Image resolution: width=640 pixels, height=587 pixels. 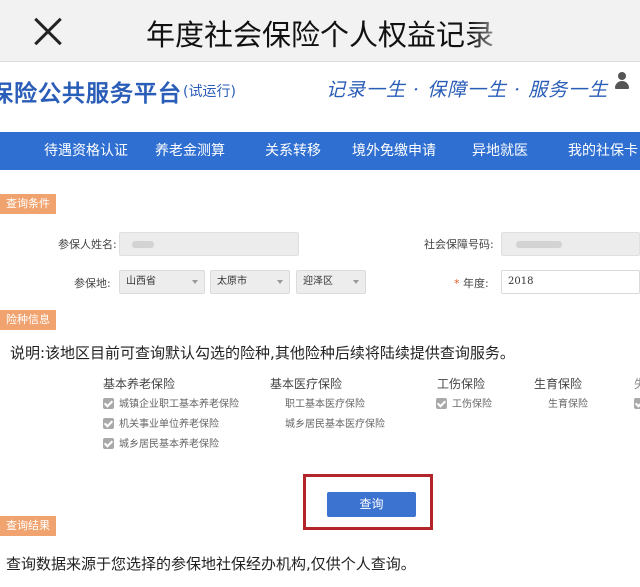 I want to click on year-label: * 年度:, so click(x=471, y=283).